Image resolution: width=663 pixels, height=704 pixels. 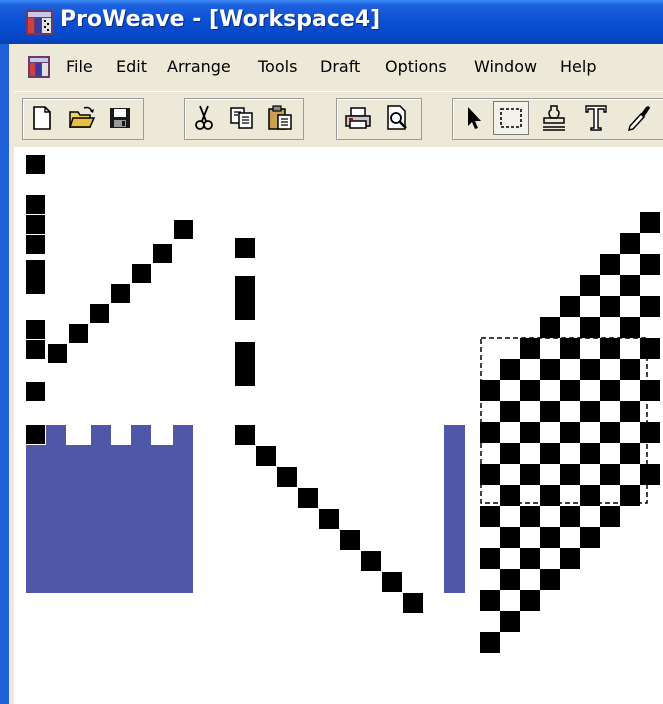 I want to click on text-tool-icon, so click(x=596, y=118).